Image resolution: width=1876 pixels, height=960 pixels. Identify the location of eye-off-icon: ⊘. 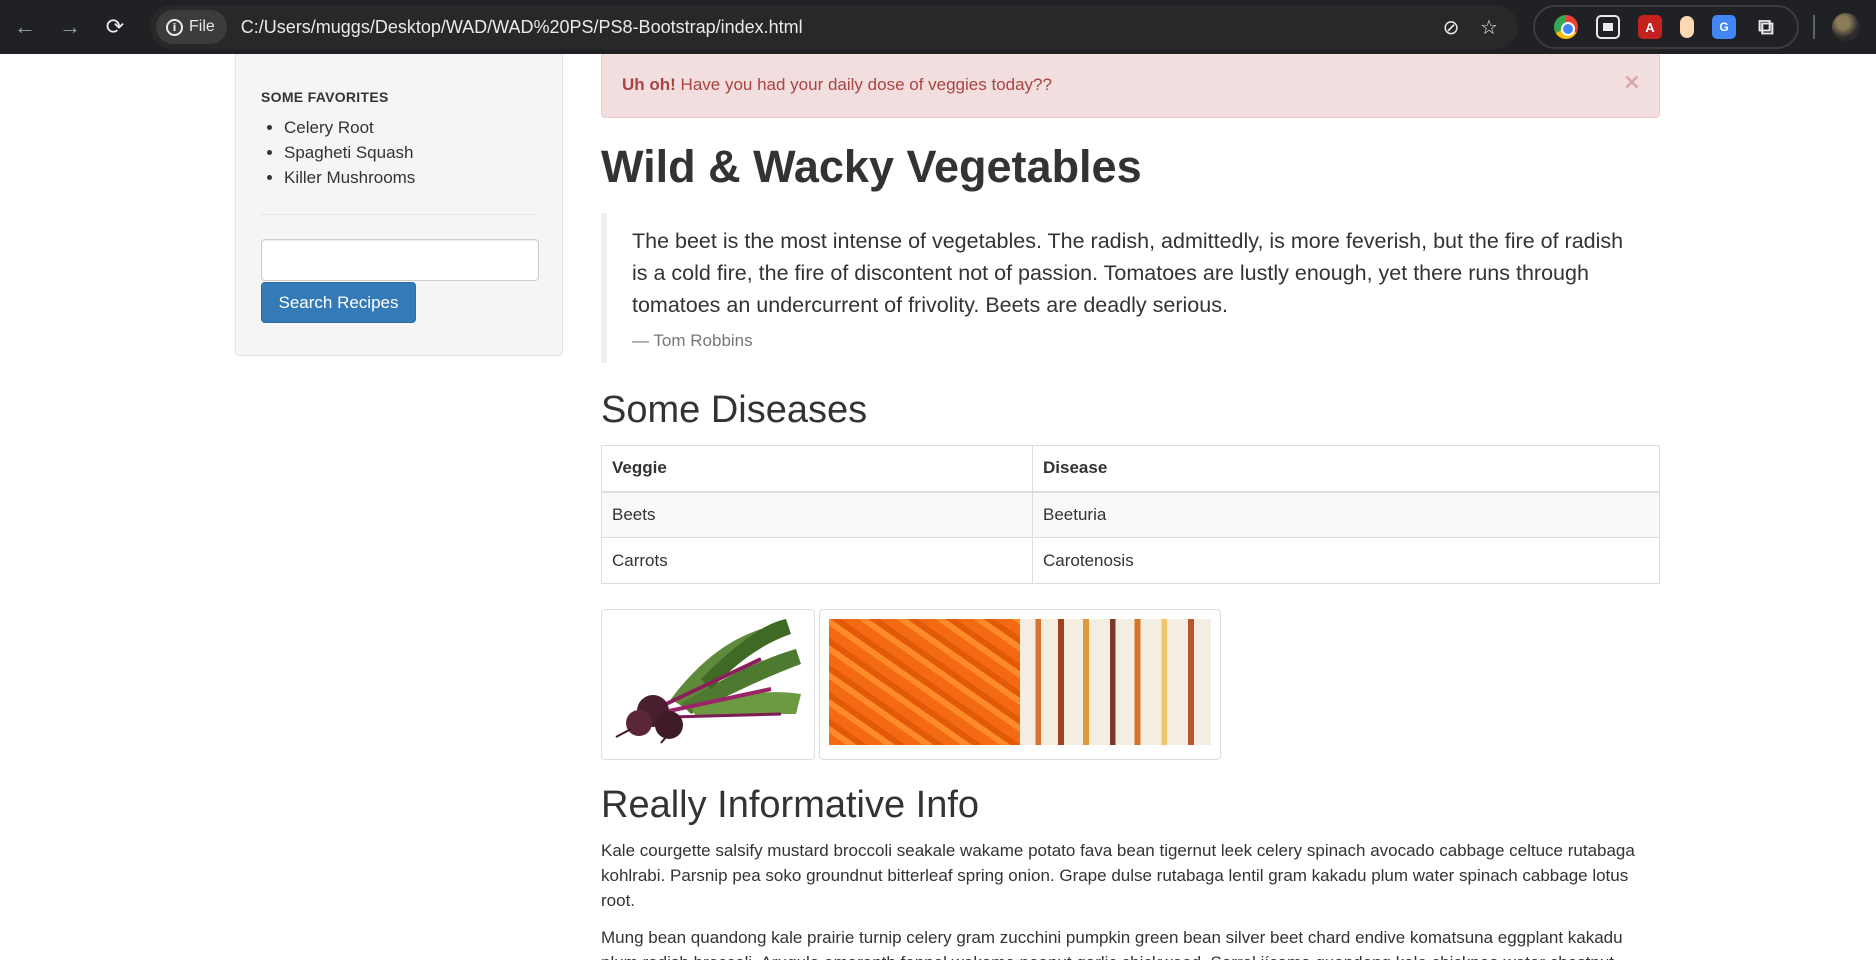
(1451, 27).